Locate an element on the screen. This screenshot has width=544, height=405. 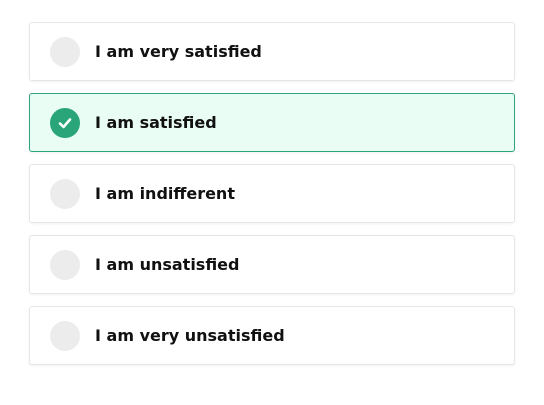
option-very-unsatisfied: I am very unsatisfied is located at coordinates (272, 335).